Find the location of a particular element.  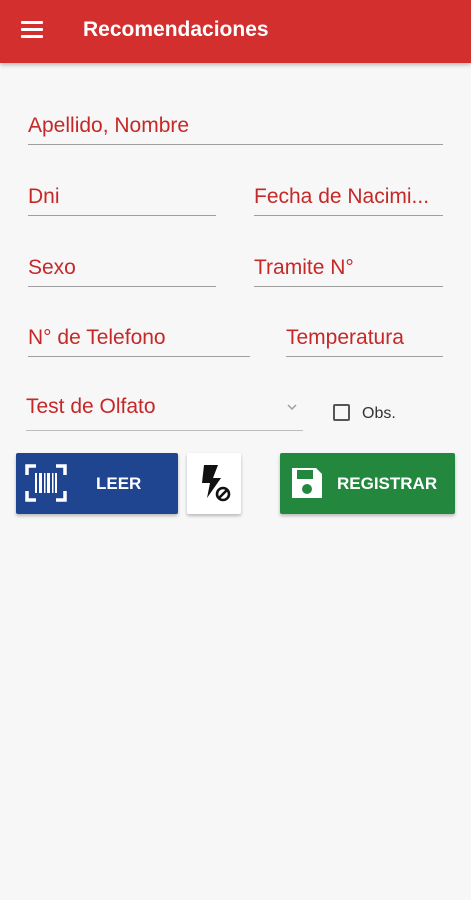

test-olfato-select: Test de Olfato is located at coordinates (164, 410).